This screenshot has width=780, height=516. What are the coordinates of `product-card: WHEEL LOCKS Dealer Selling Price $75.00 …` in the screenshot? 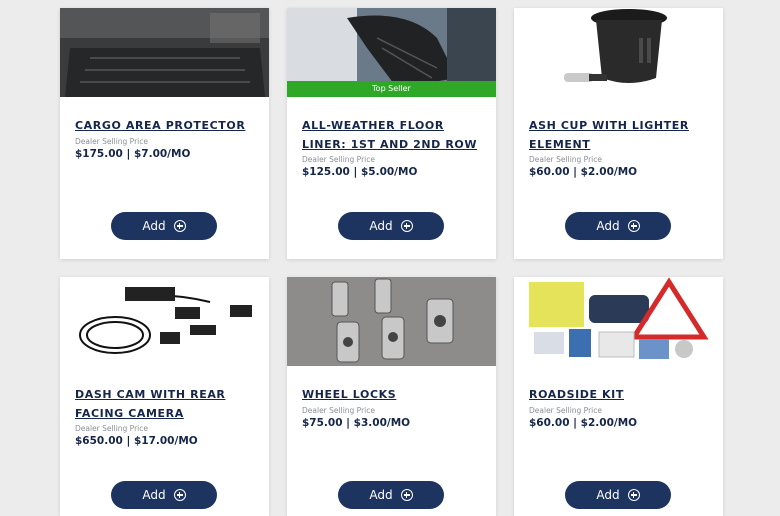 It's located at (391, 396).